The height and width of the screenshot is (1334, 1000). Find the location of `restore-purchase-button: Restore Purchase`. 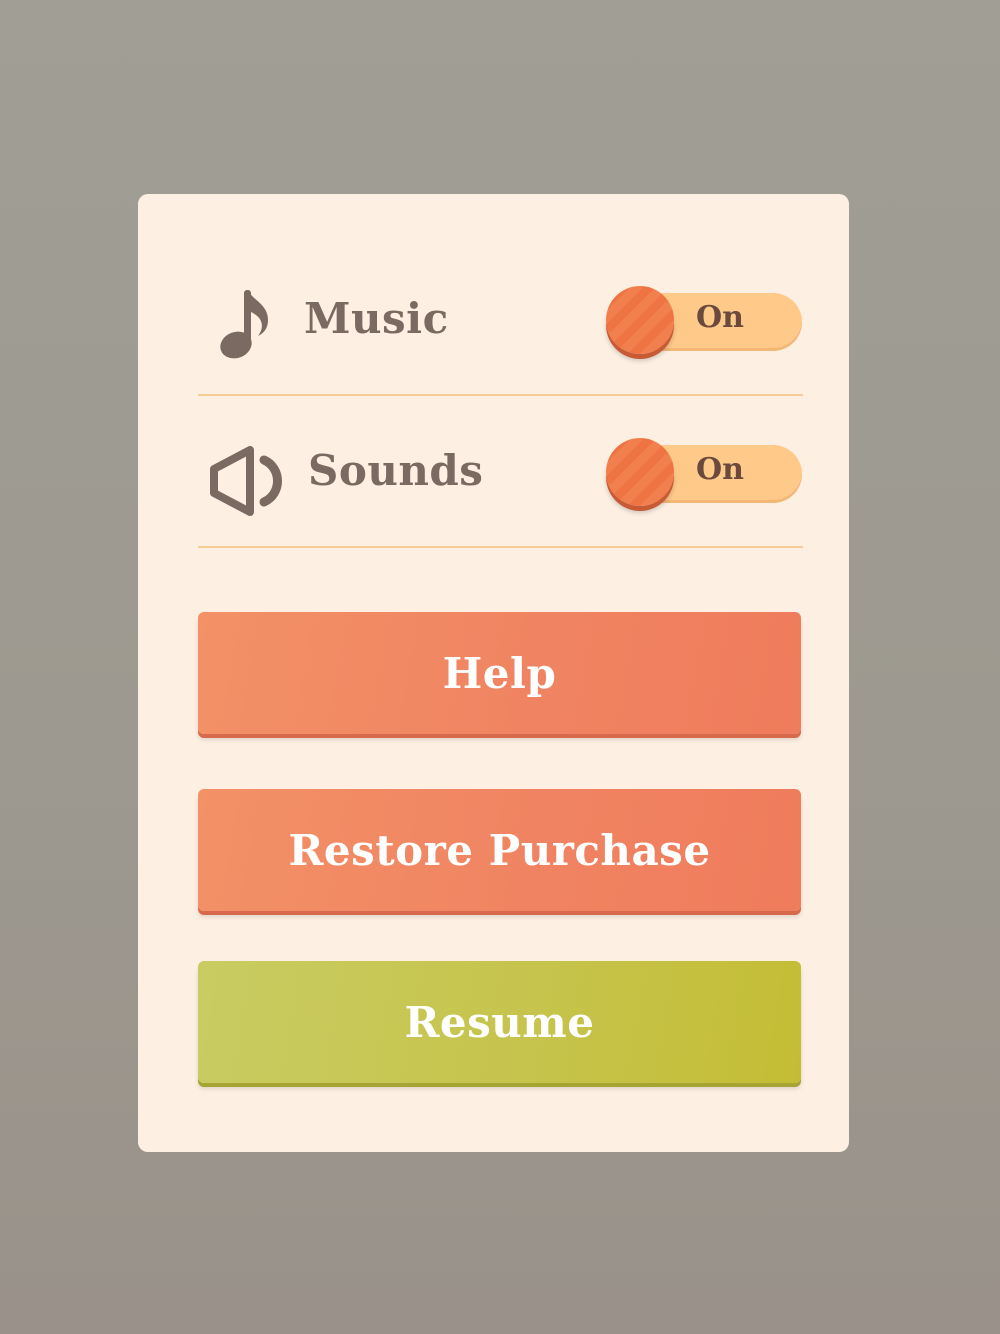

restore-purchase-button: Restore Purchase is located at coordinates (499, 850).